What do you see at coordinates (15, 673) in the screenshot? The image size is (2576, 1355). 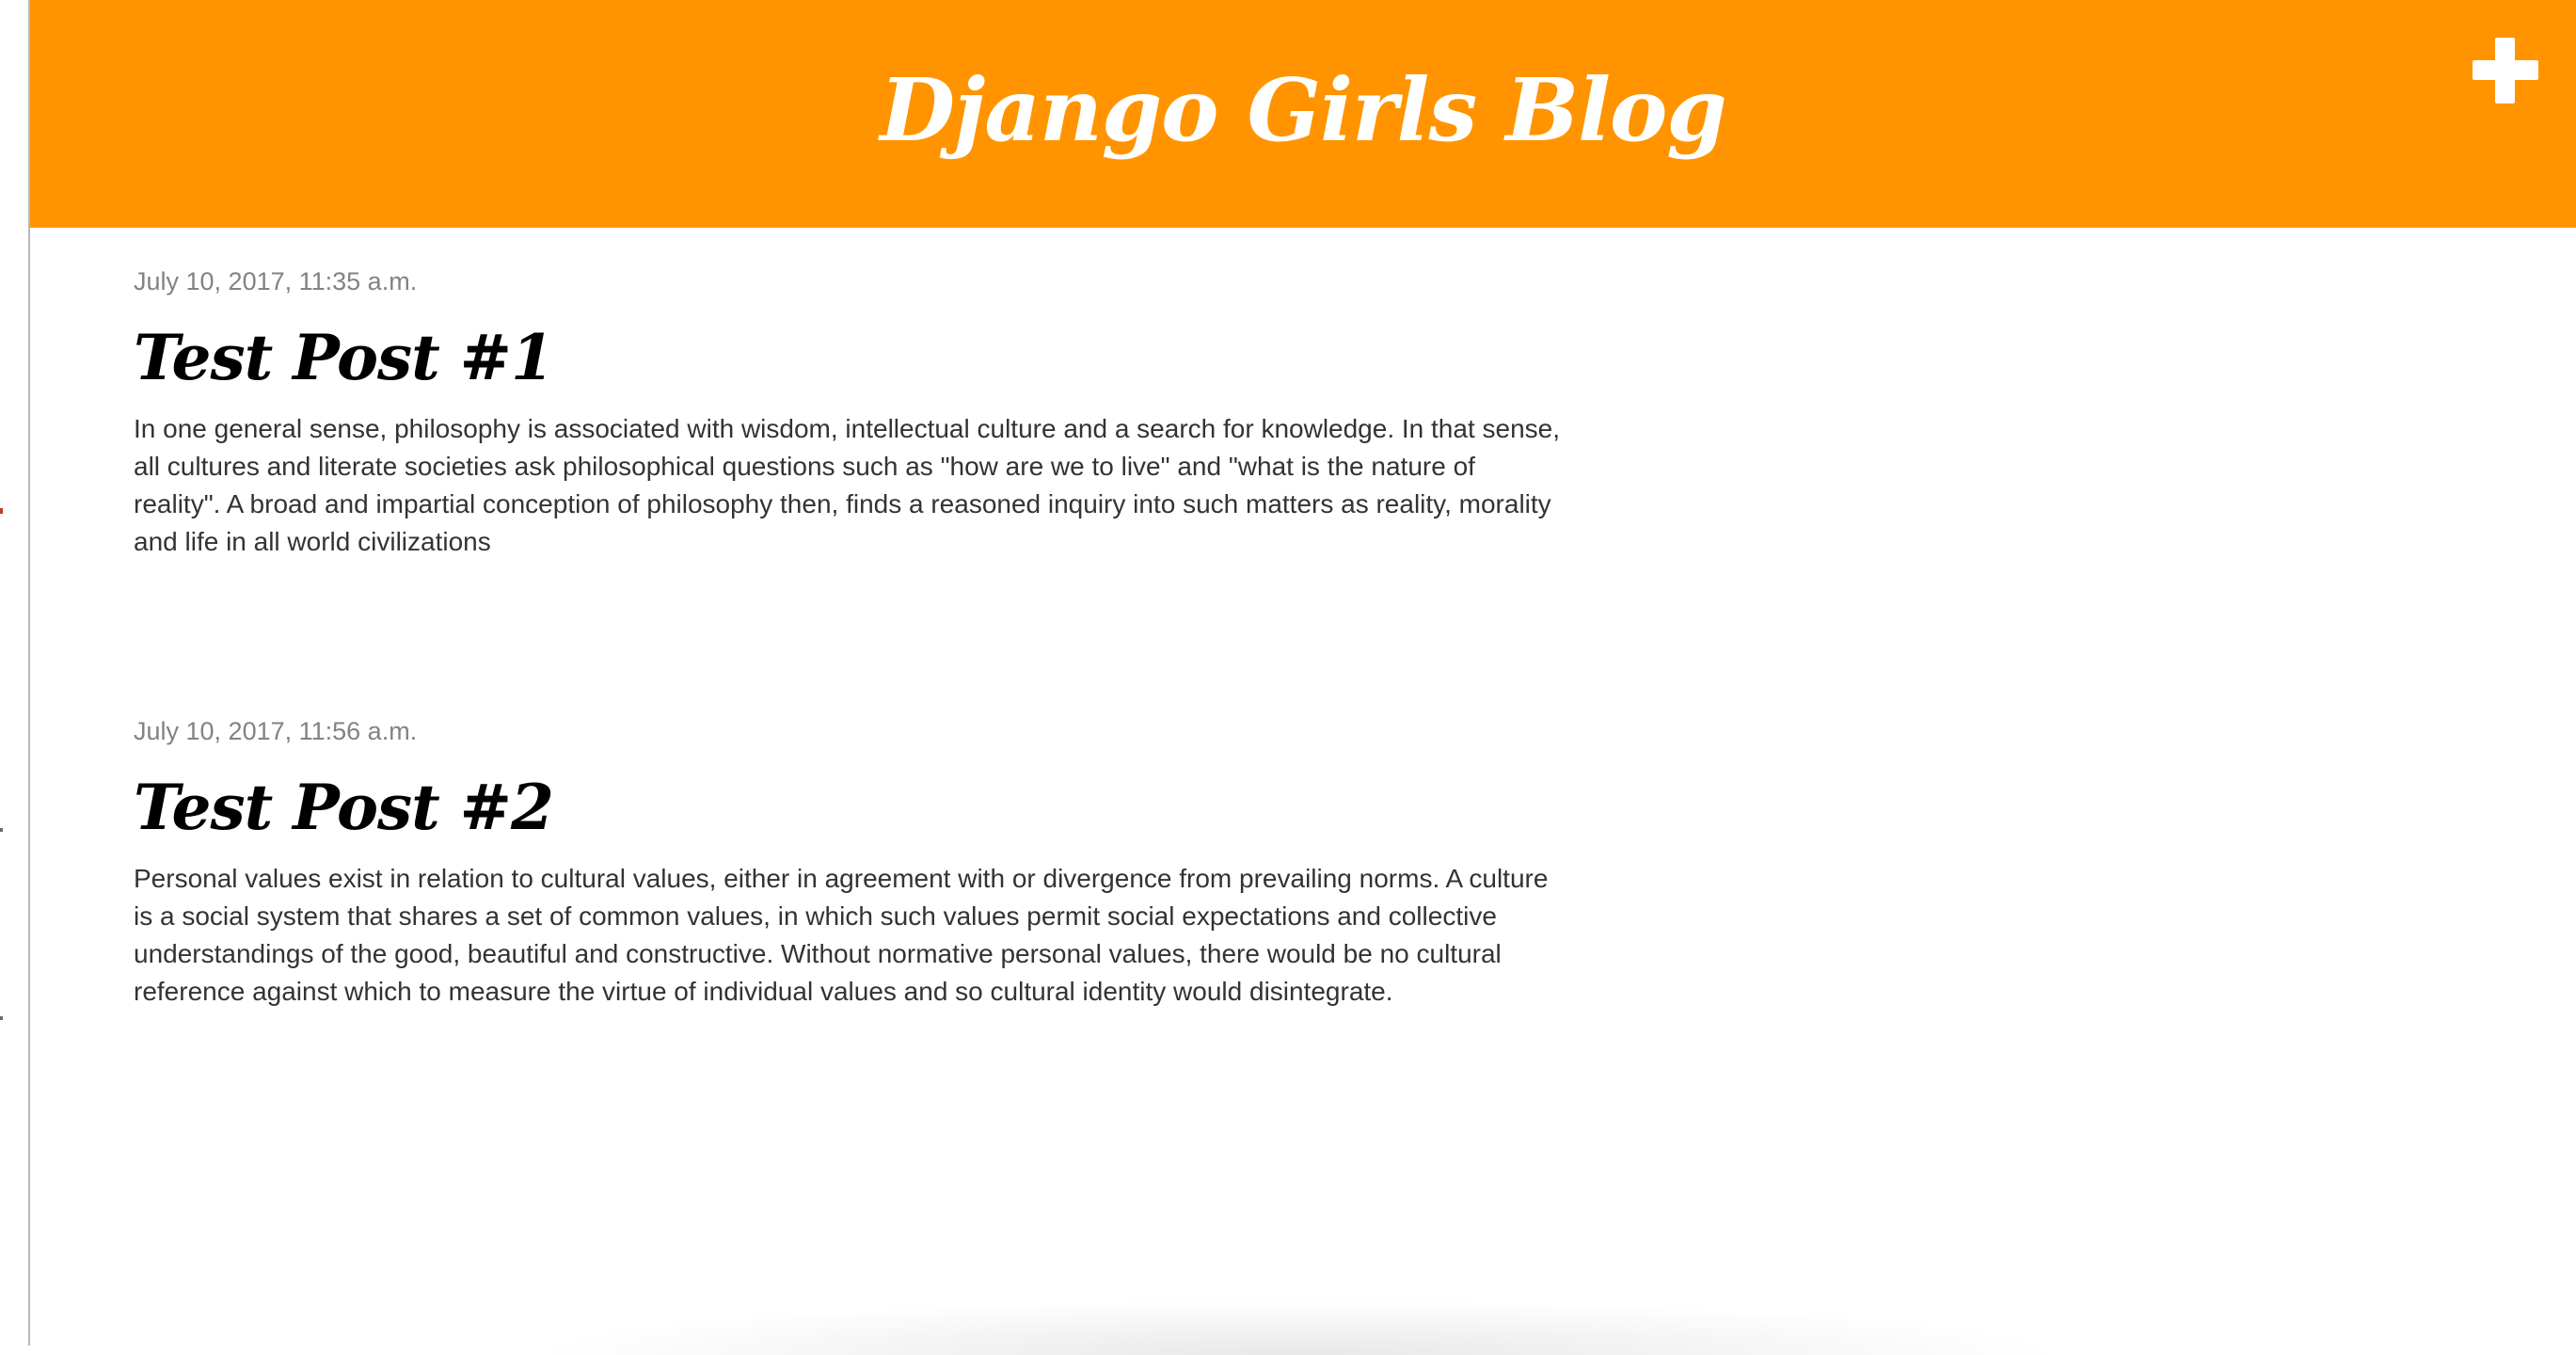 I see `window-left-edge` at bounding box center [15, 673].